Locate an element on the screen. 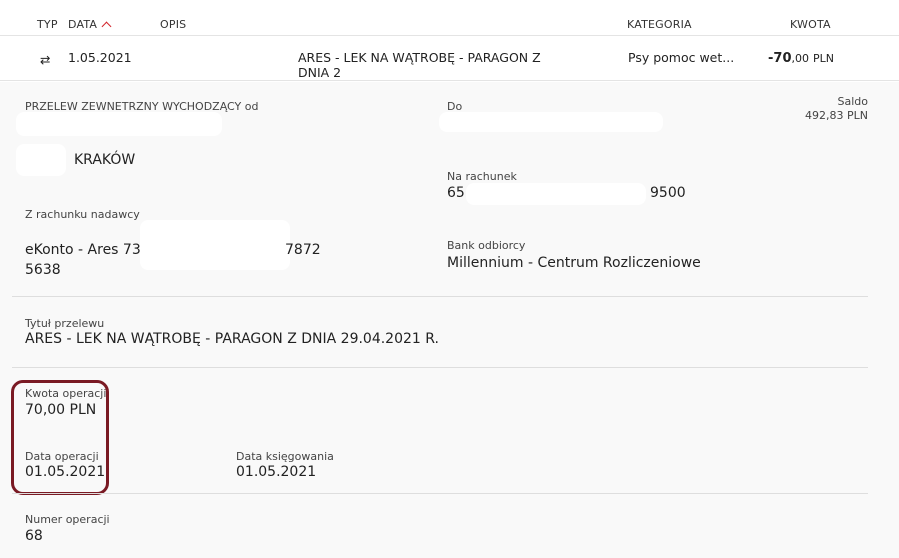 The image size is (899, 558). header-type: TYP is located at coordinates (47, 24).